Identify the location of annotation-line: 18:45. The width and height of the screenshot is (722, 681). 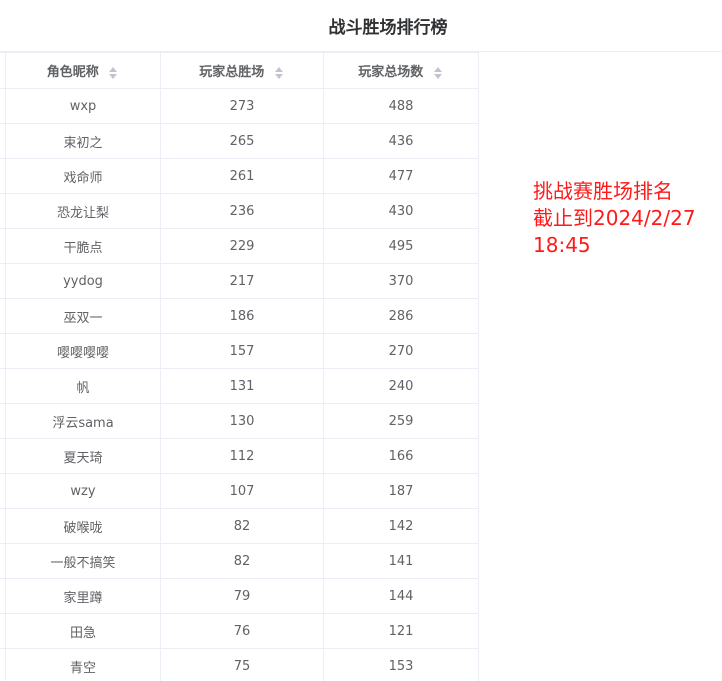
(562, 245).